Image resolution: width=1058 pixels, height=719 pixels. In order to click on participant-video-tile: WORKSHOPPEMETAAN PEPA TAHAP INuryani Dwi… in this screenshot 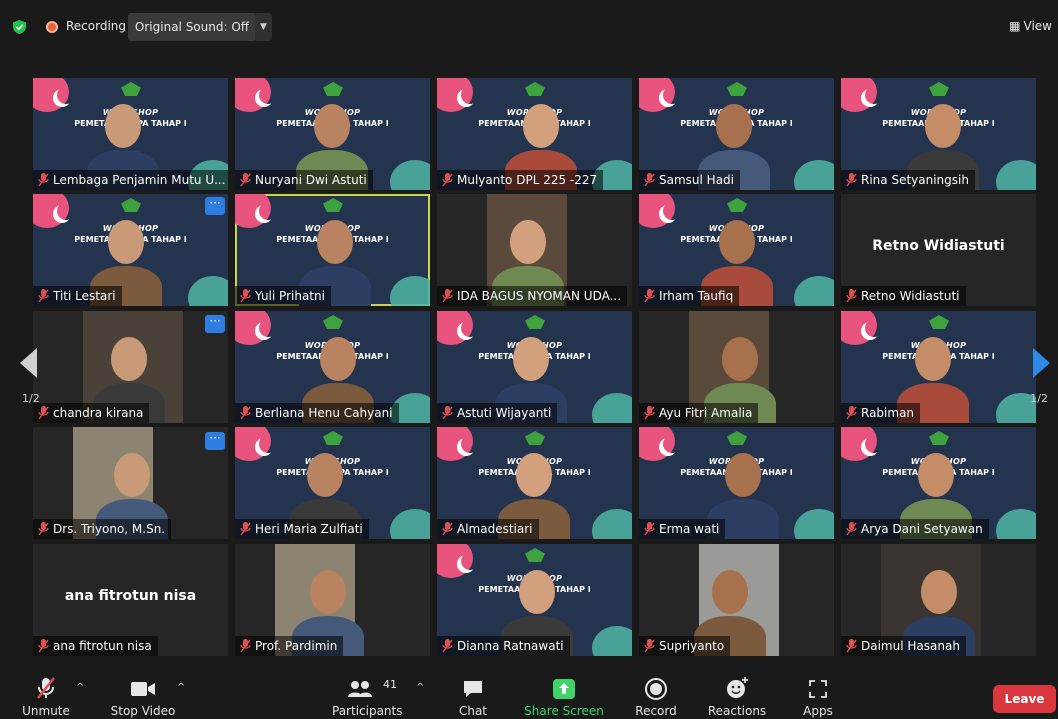, I will do `click(332, 134)`.